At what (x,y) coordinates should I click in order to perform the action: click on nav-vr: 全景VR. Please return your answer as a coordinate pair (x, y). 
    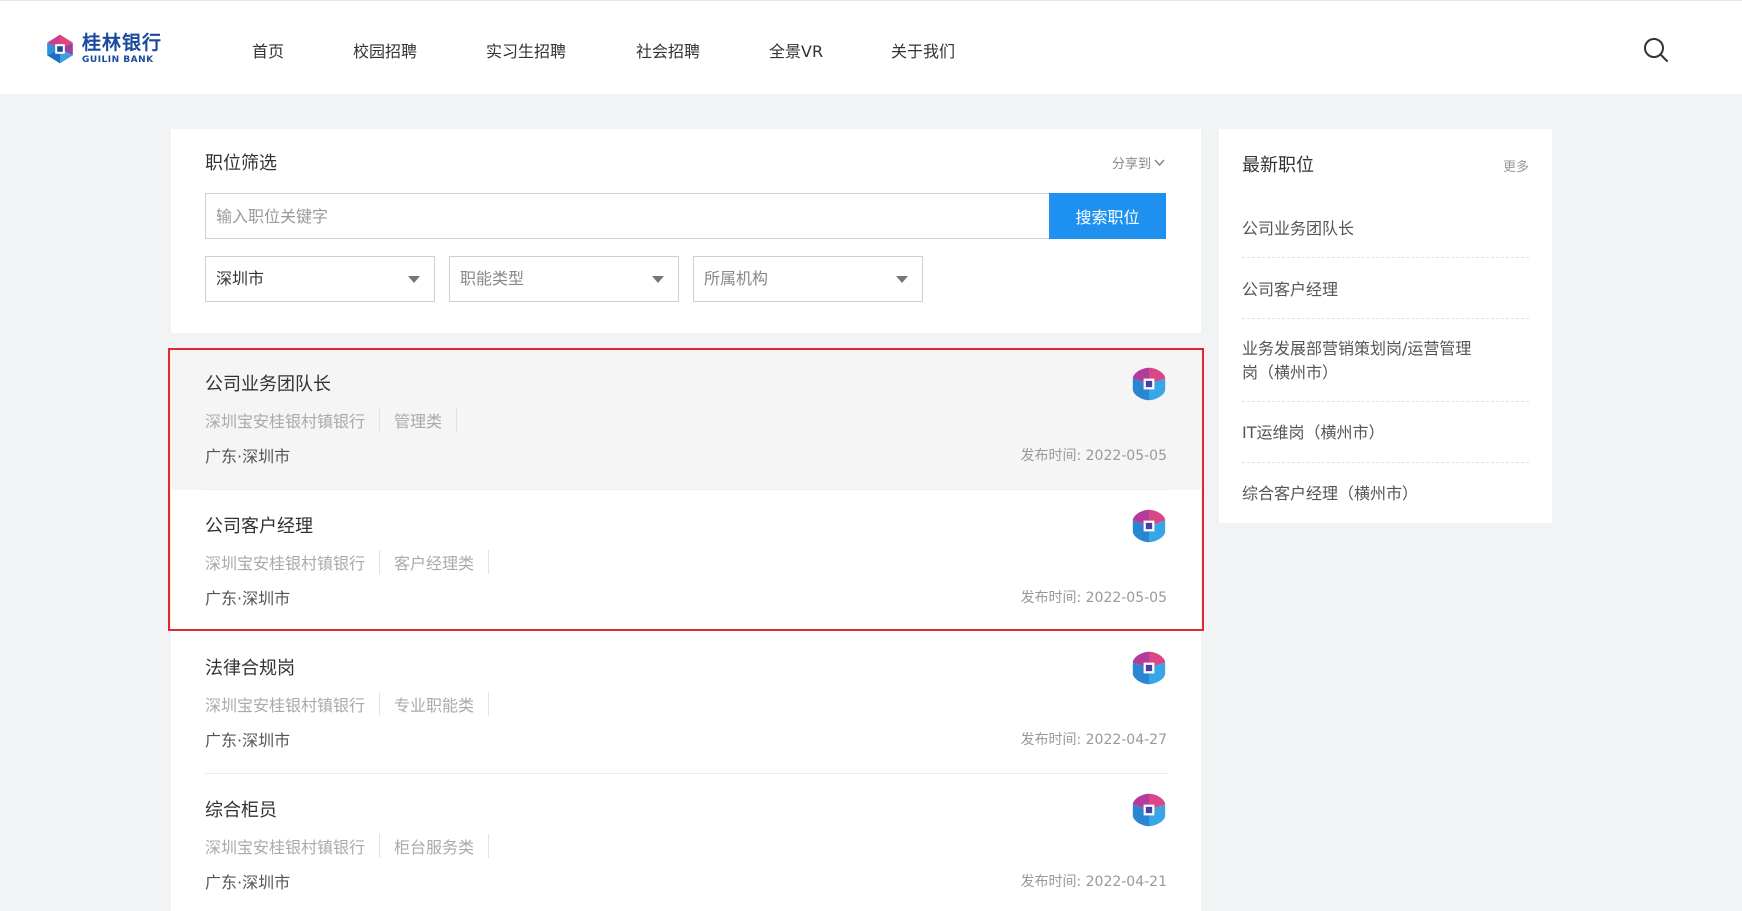
    Looking at the image, I should click on (796, 50).